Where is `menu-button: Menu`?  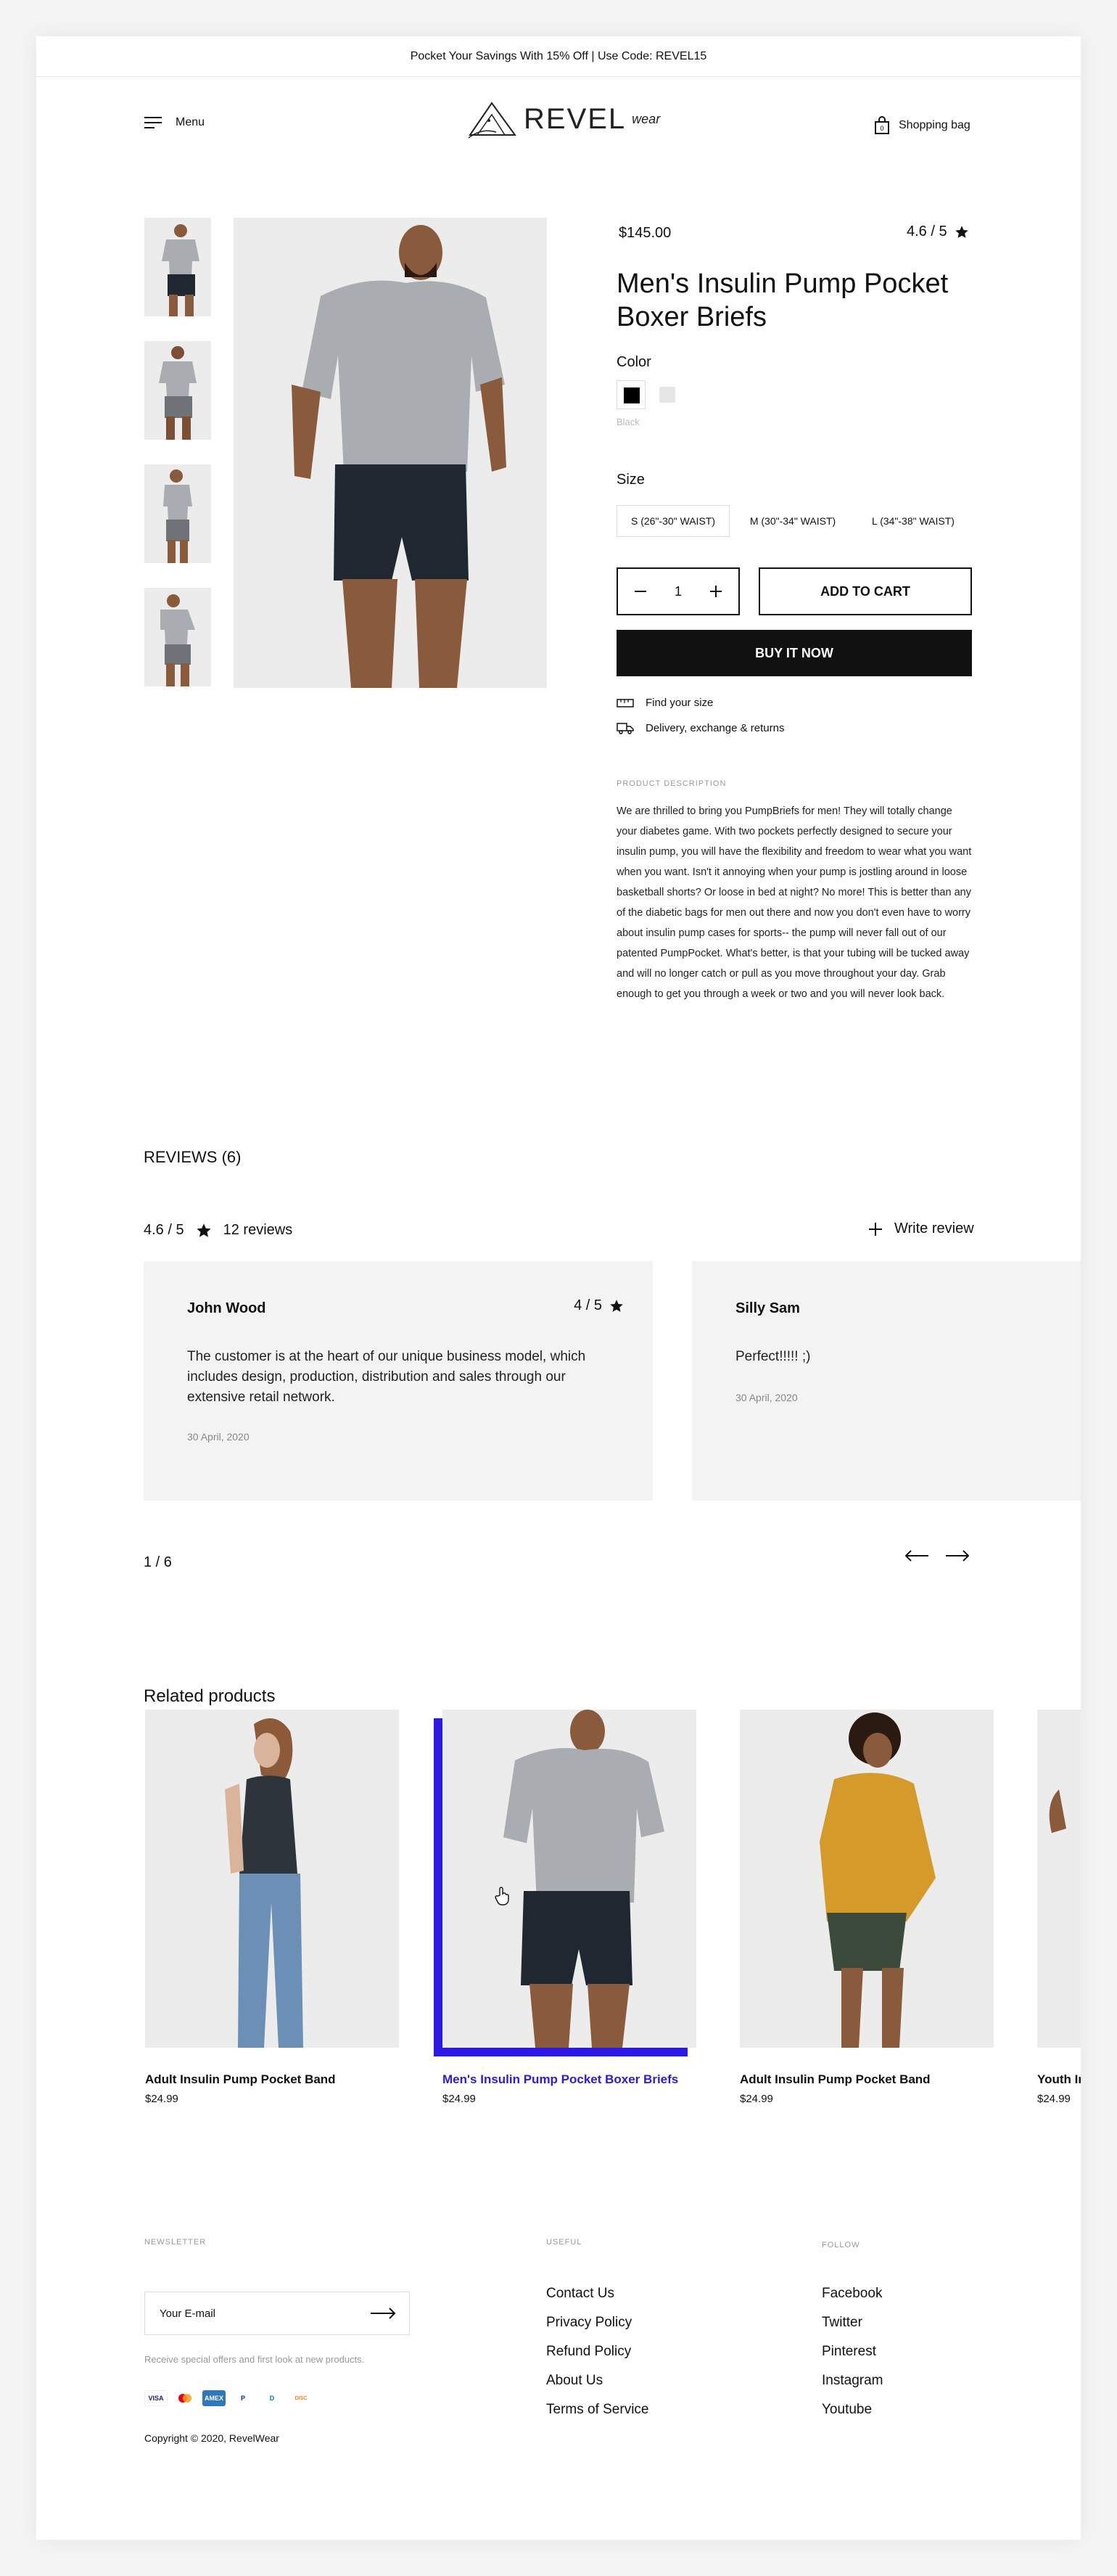 menu-button: Menu is located at coordinates (175, 122).